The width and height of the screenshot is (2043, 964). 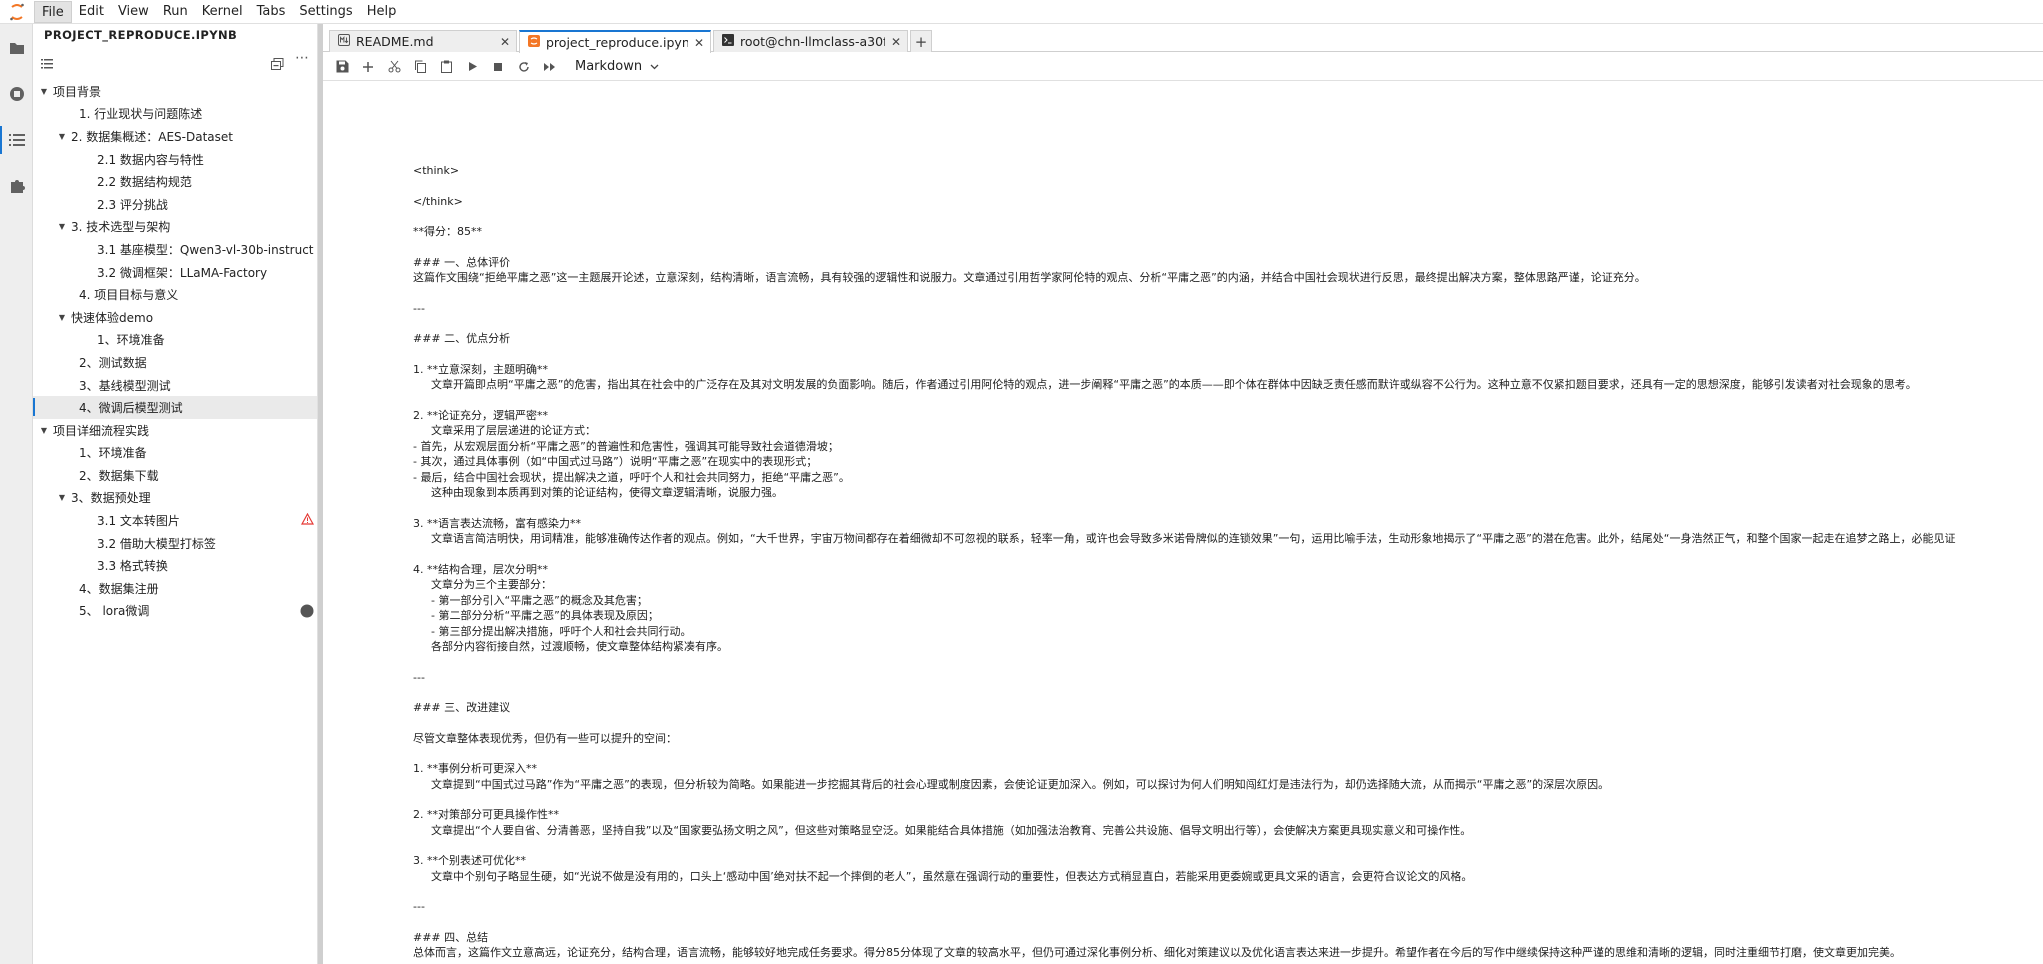 I want to click on toc-list-numbering-icon, so click(x=47, y=64).